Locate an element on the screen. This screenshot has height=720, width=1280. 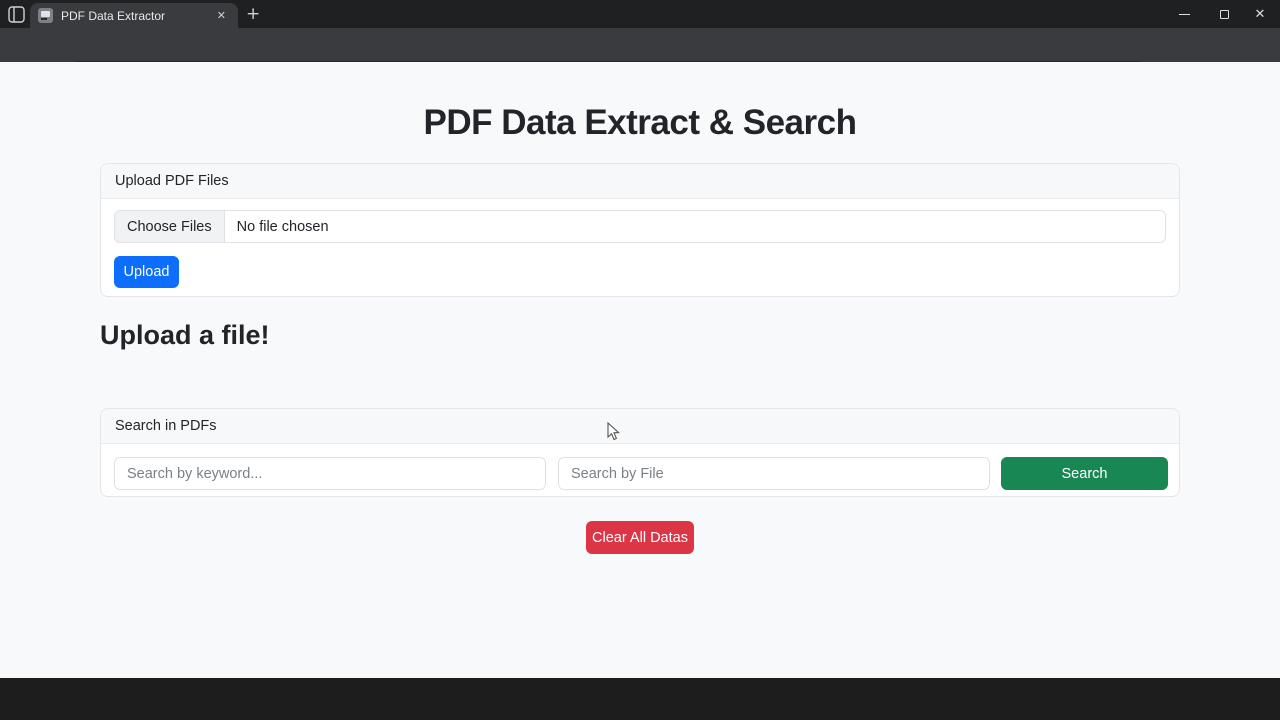
clear-all-button: Clear All Datas is located at coordinates (640, 537).